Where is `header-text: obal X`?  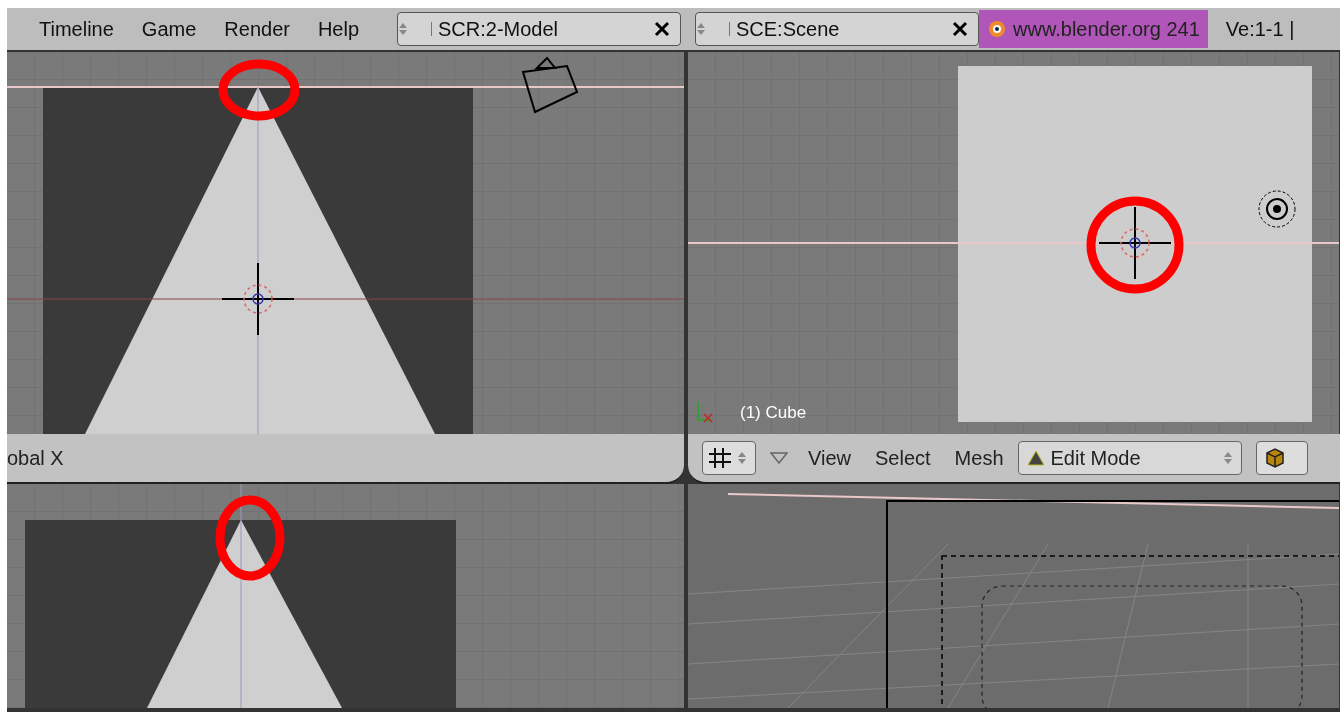
header-text: obal X is located at coordinates (35, 458).